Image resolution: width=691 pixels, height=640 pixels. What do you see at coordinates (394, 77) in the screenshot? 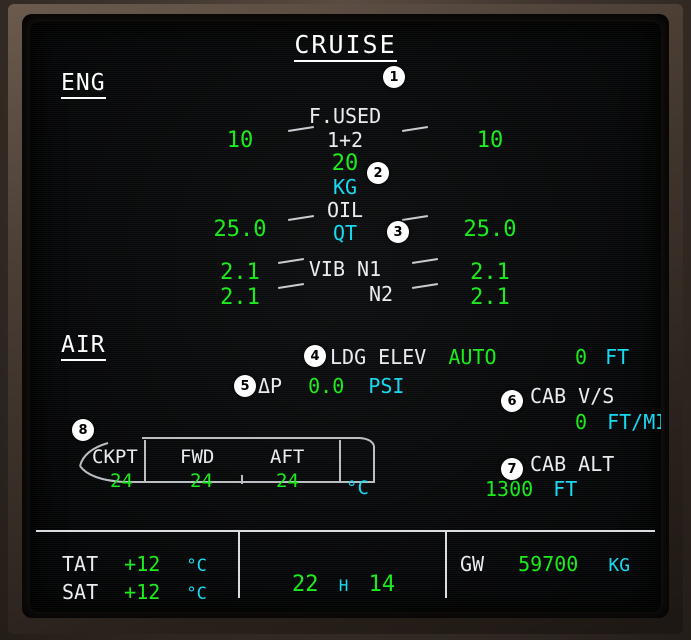
I see `callout-badge-1: 1` at bounding box center [394, 77].